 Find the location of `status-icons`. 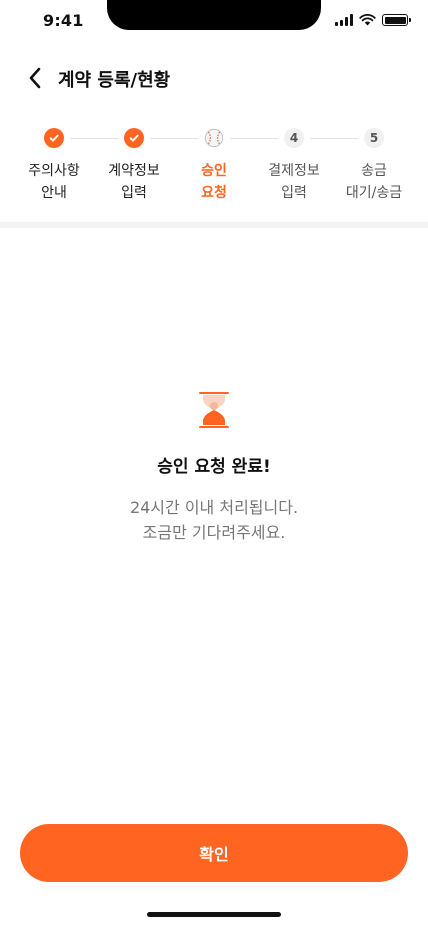

status-icons is located at coordinates (373, 20).